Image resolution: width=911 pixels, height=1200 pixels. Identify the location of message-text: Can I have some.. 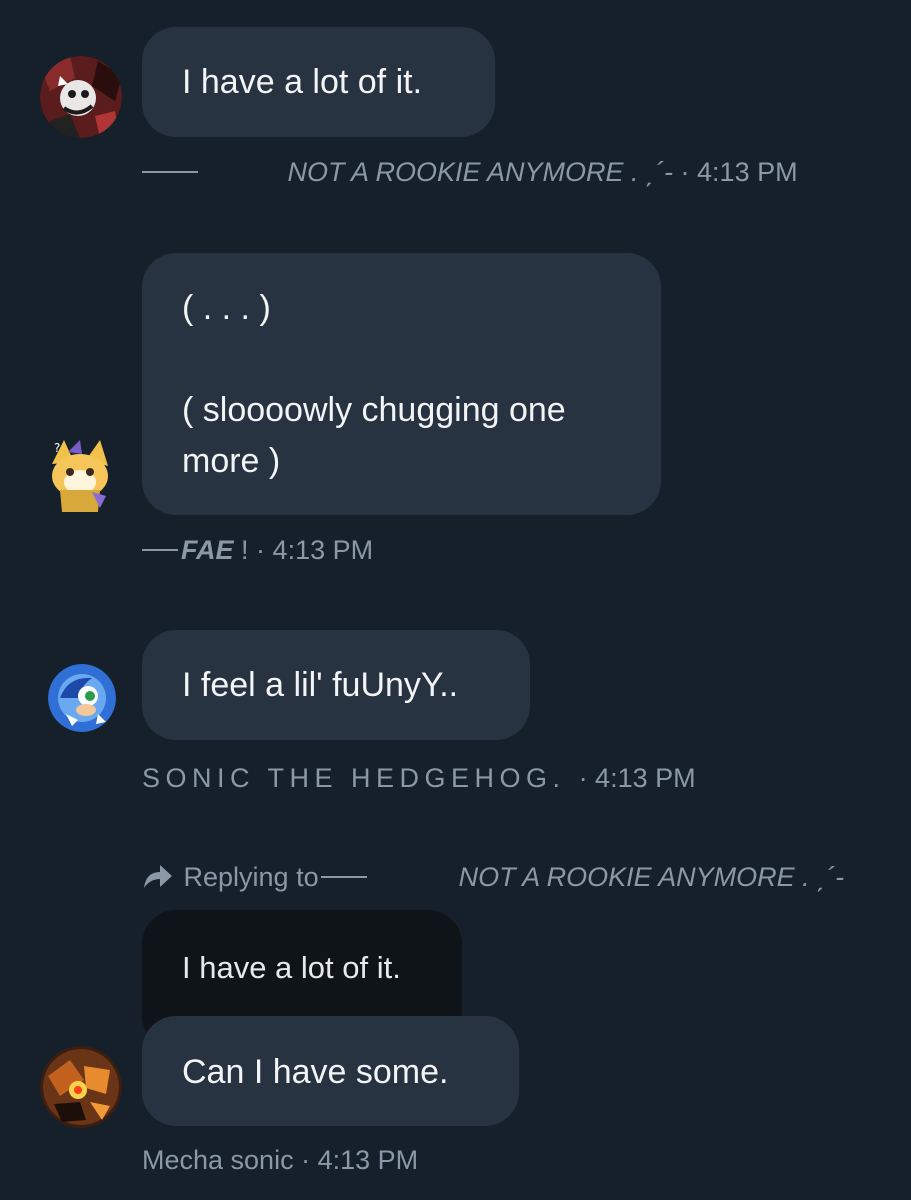
(315, 1072).